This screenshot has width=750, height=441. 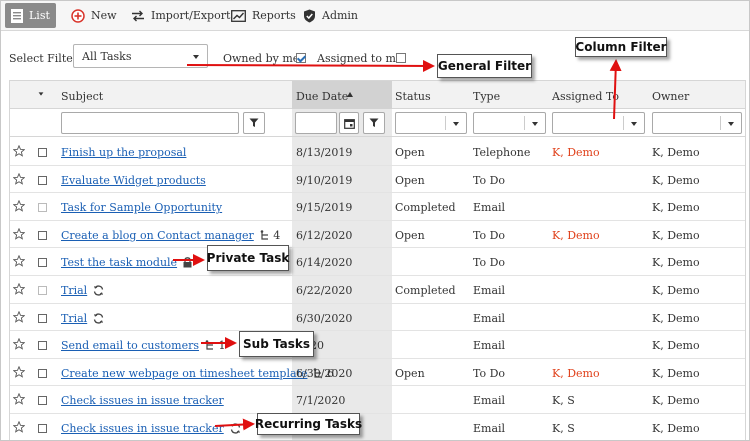 What do you see at coordinates (598, 123) in the screenshot?
I see `assigned-to-filter-select` at bounding box center [598, 123].